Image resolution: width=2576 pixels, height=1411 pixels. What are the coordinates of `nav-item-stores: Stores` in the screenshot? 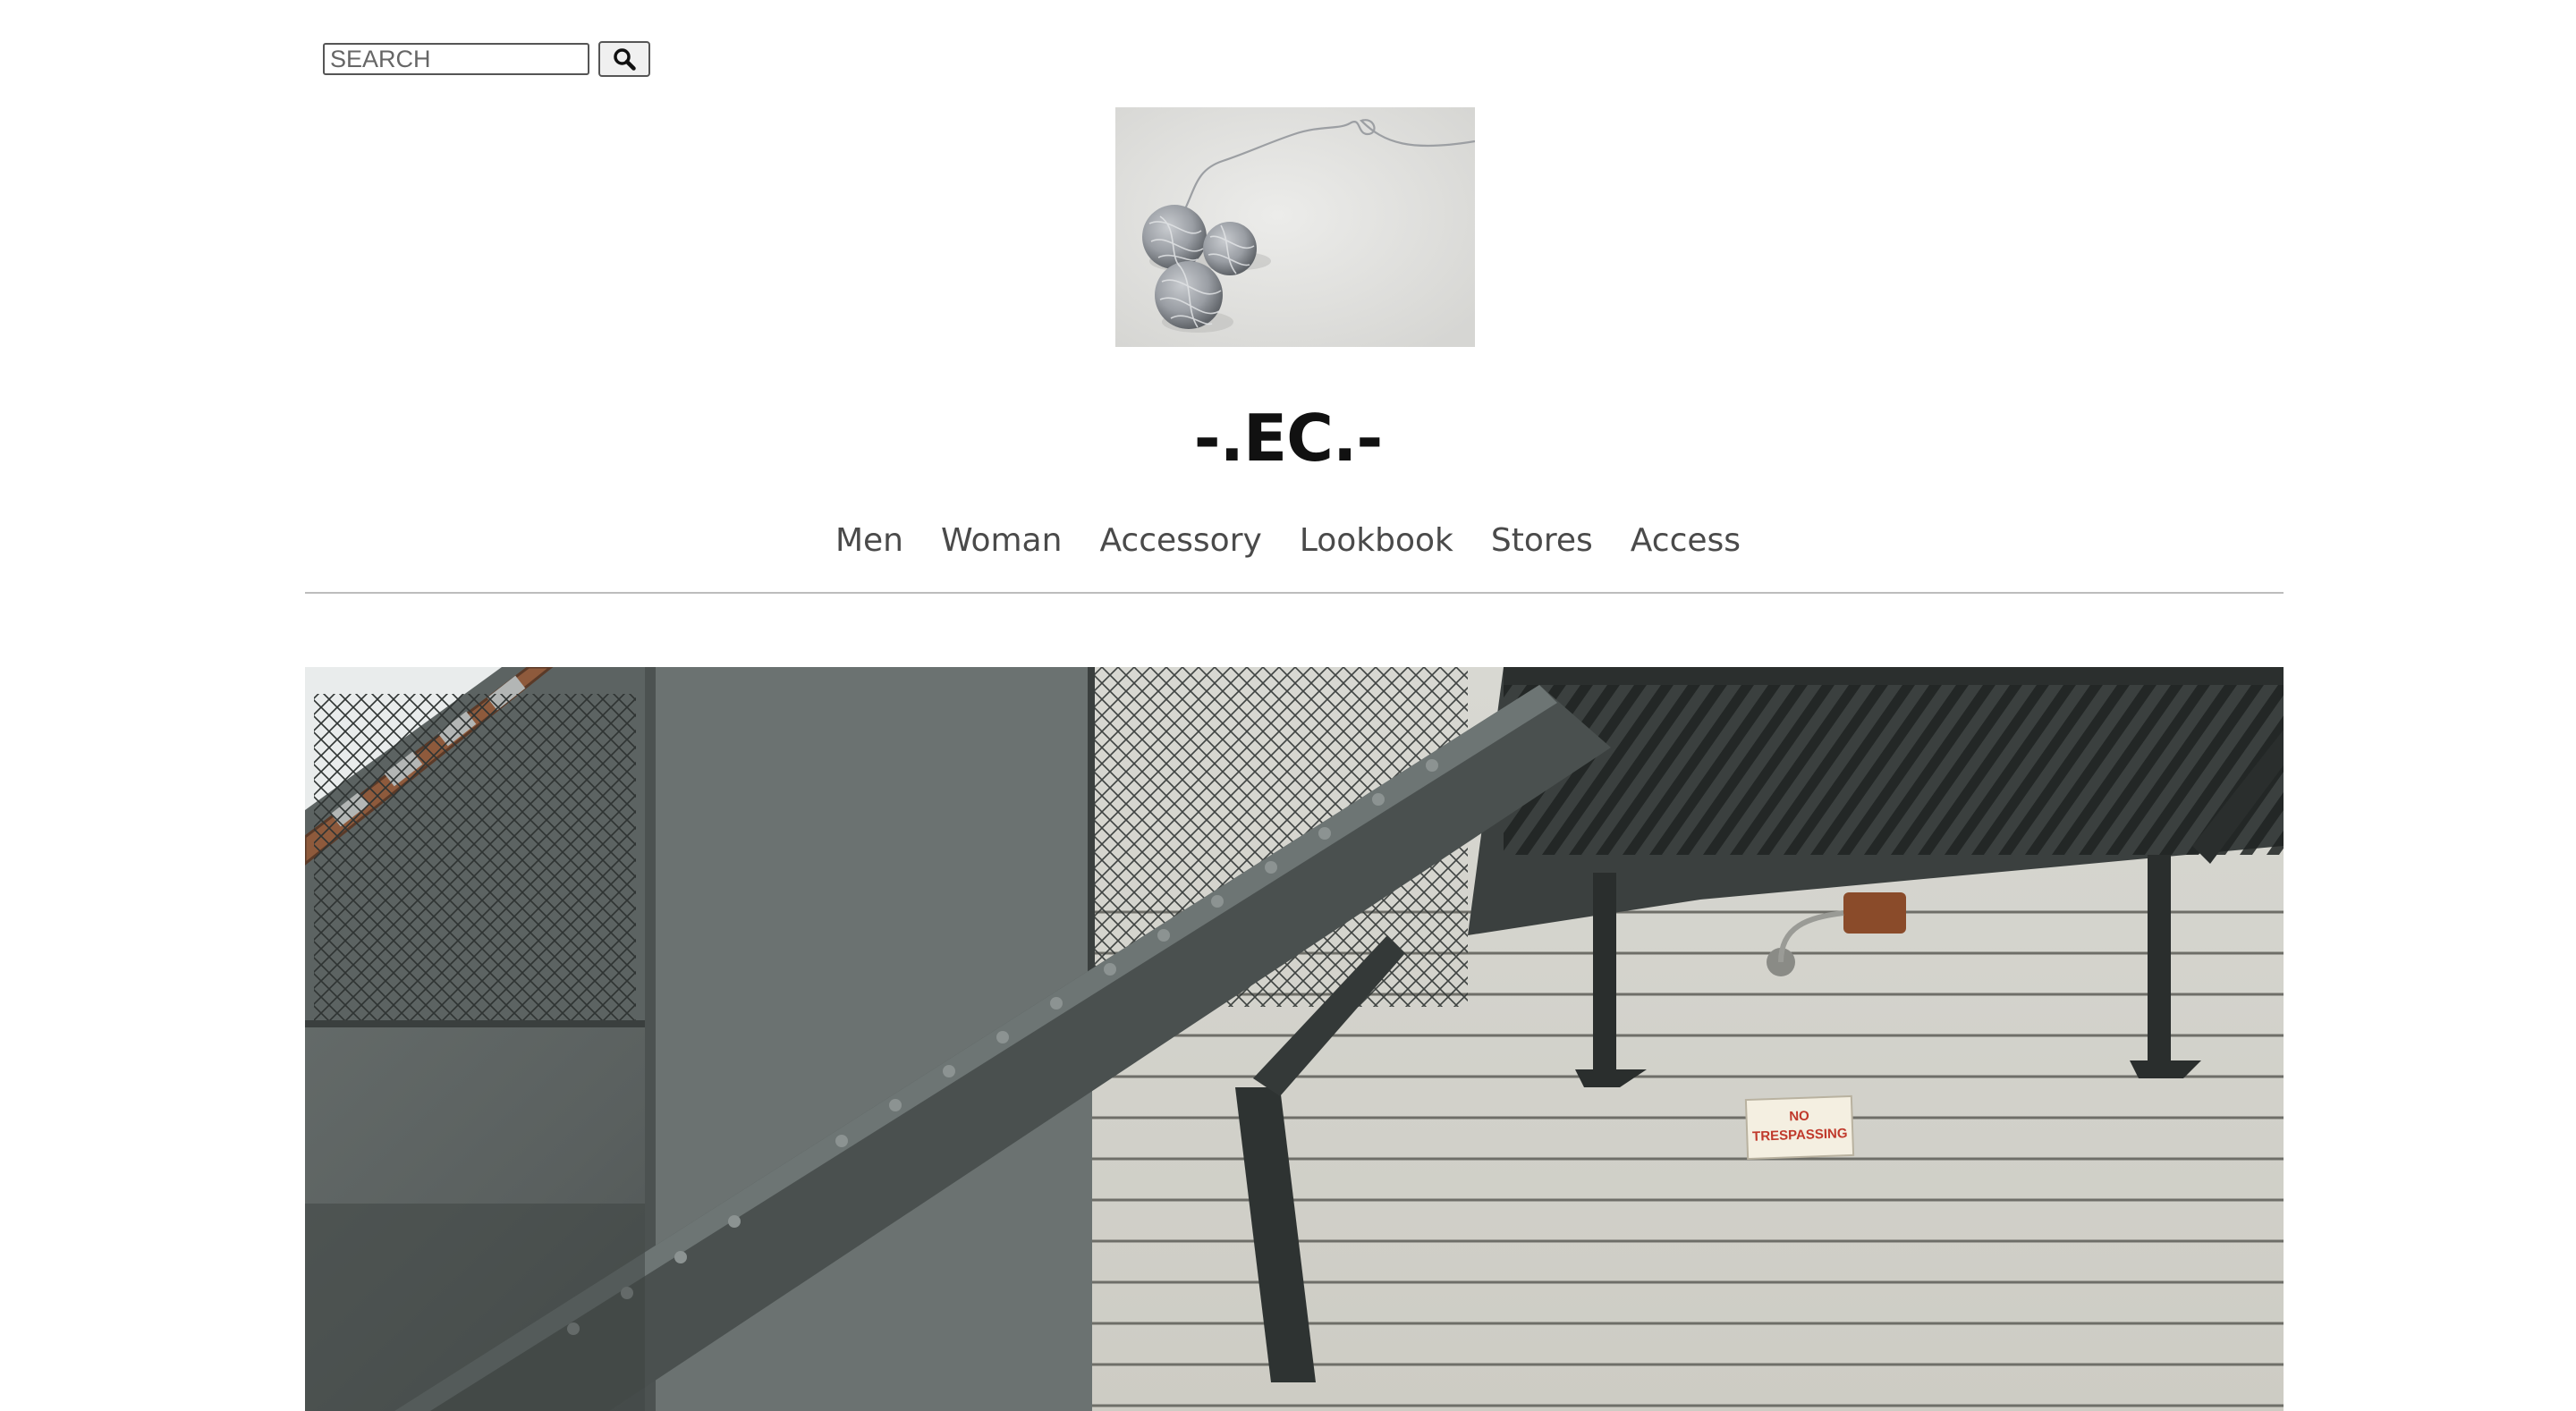 It's located at (1542, 541).